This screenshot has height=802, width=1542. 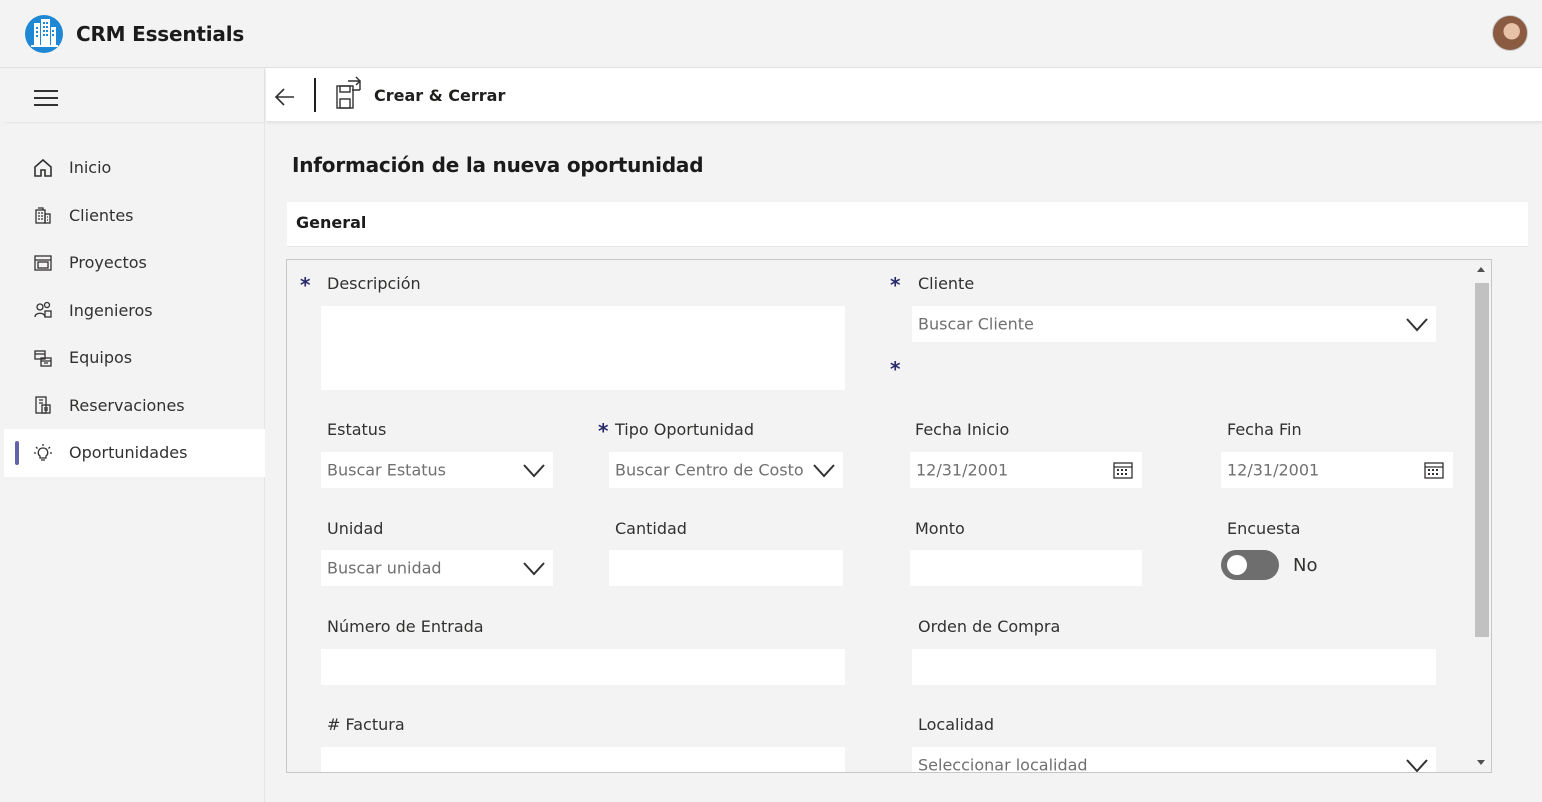 I want to click on sidebar-item-label: Proyectos, so click(x=108, y=263).